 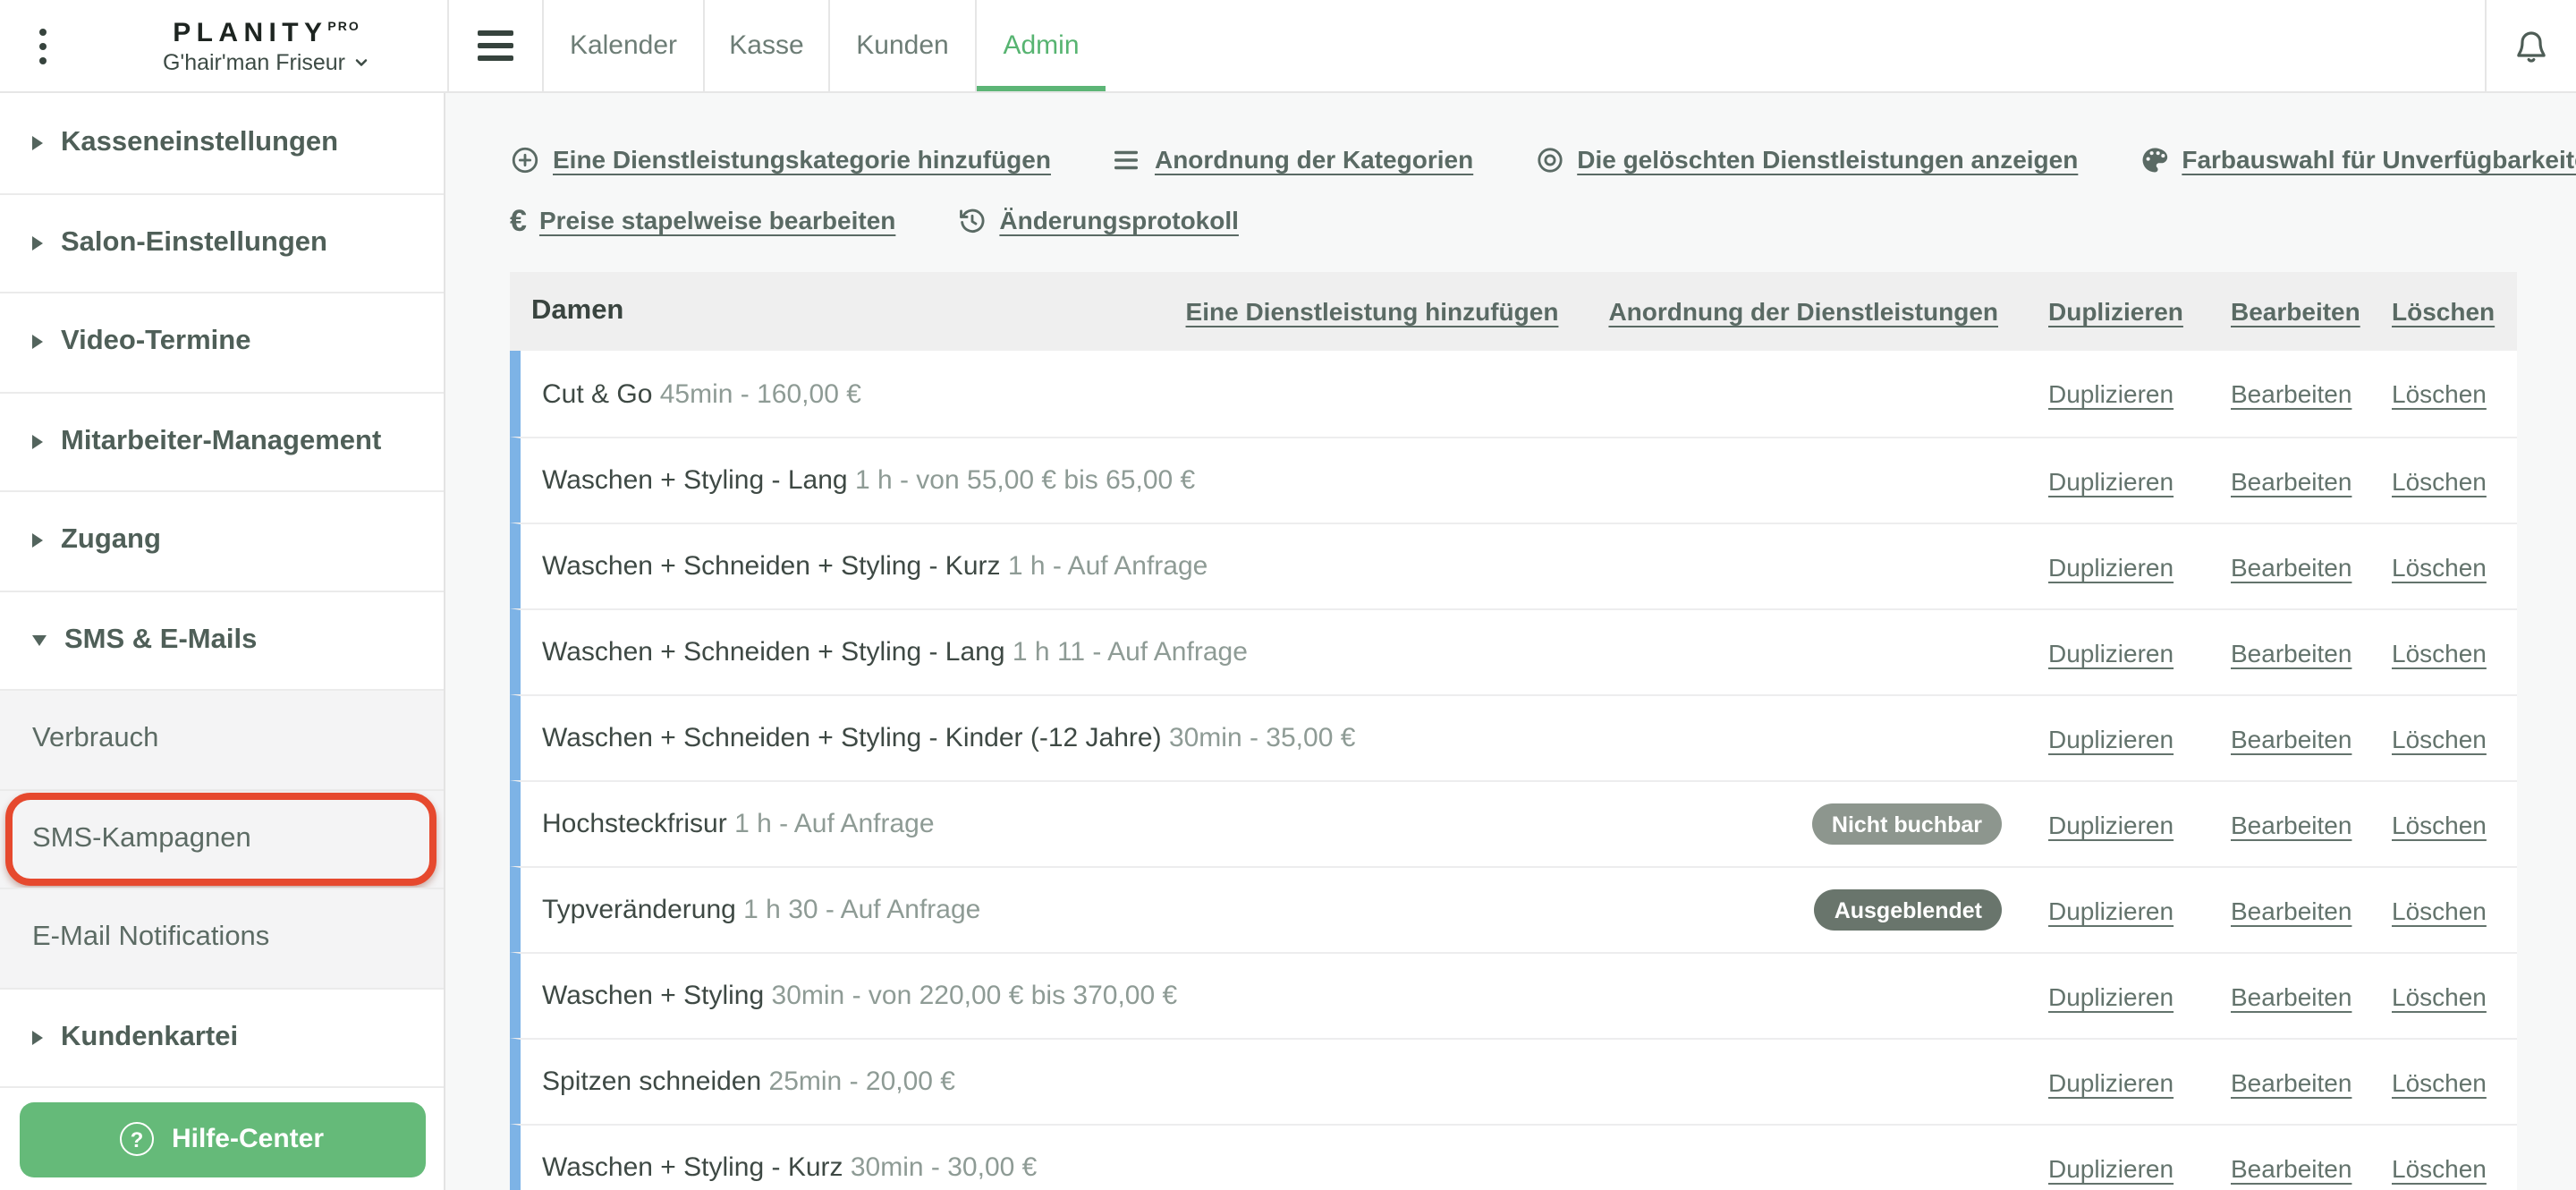 I want to click on sidebar-item: SMS-Kampagnen, so click(x=222, y=838).